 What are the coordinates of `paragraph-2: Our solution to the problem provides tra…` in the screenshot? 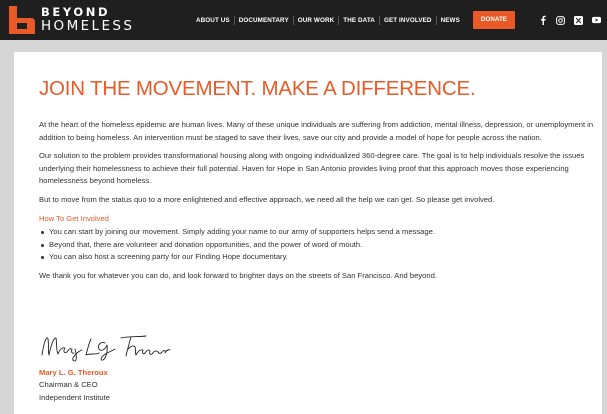 It's located at (312, 168).